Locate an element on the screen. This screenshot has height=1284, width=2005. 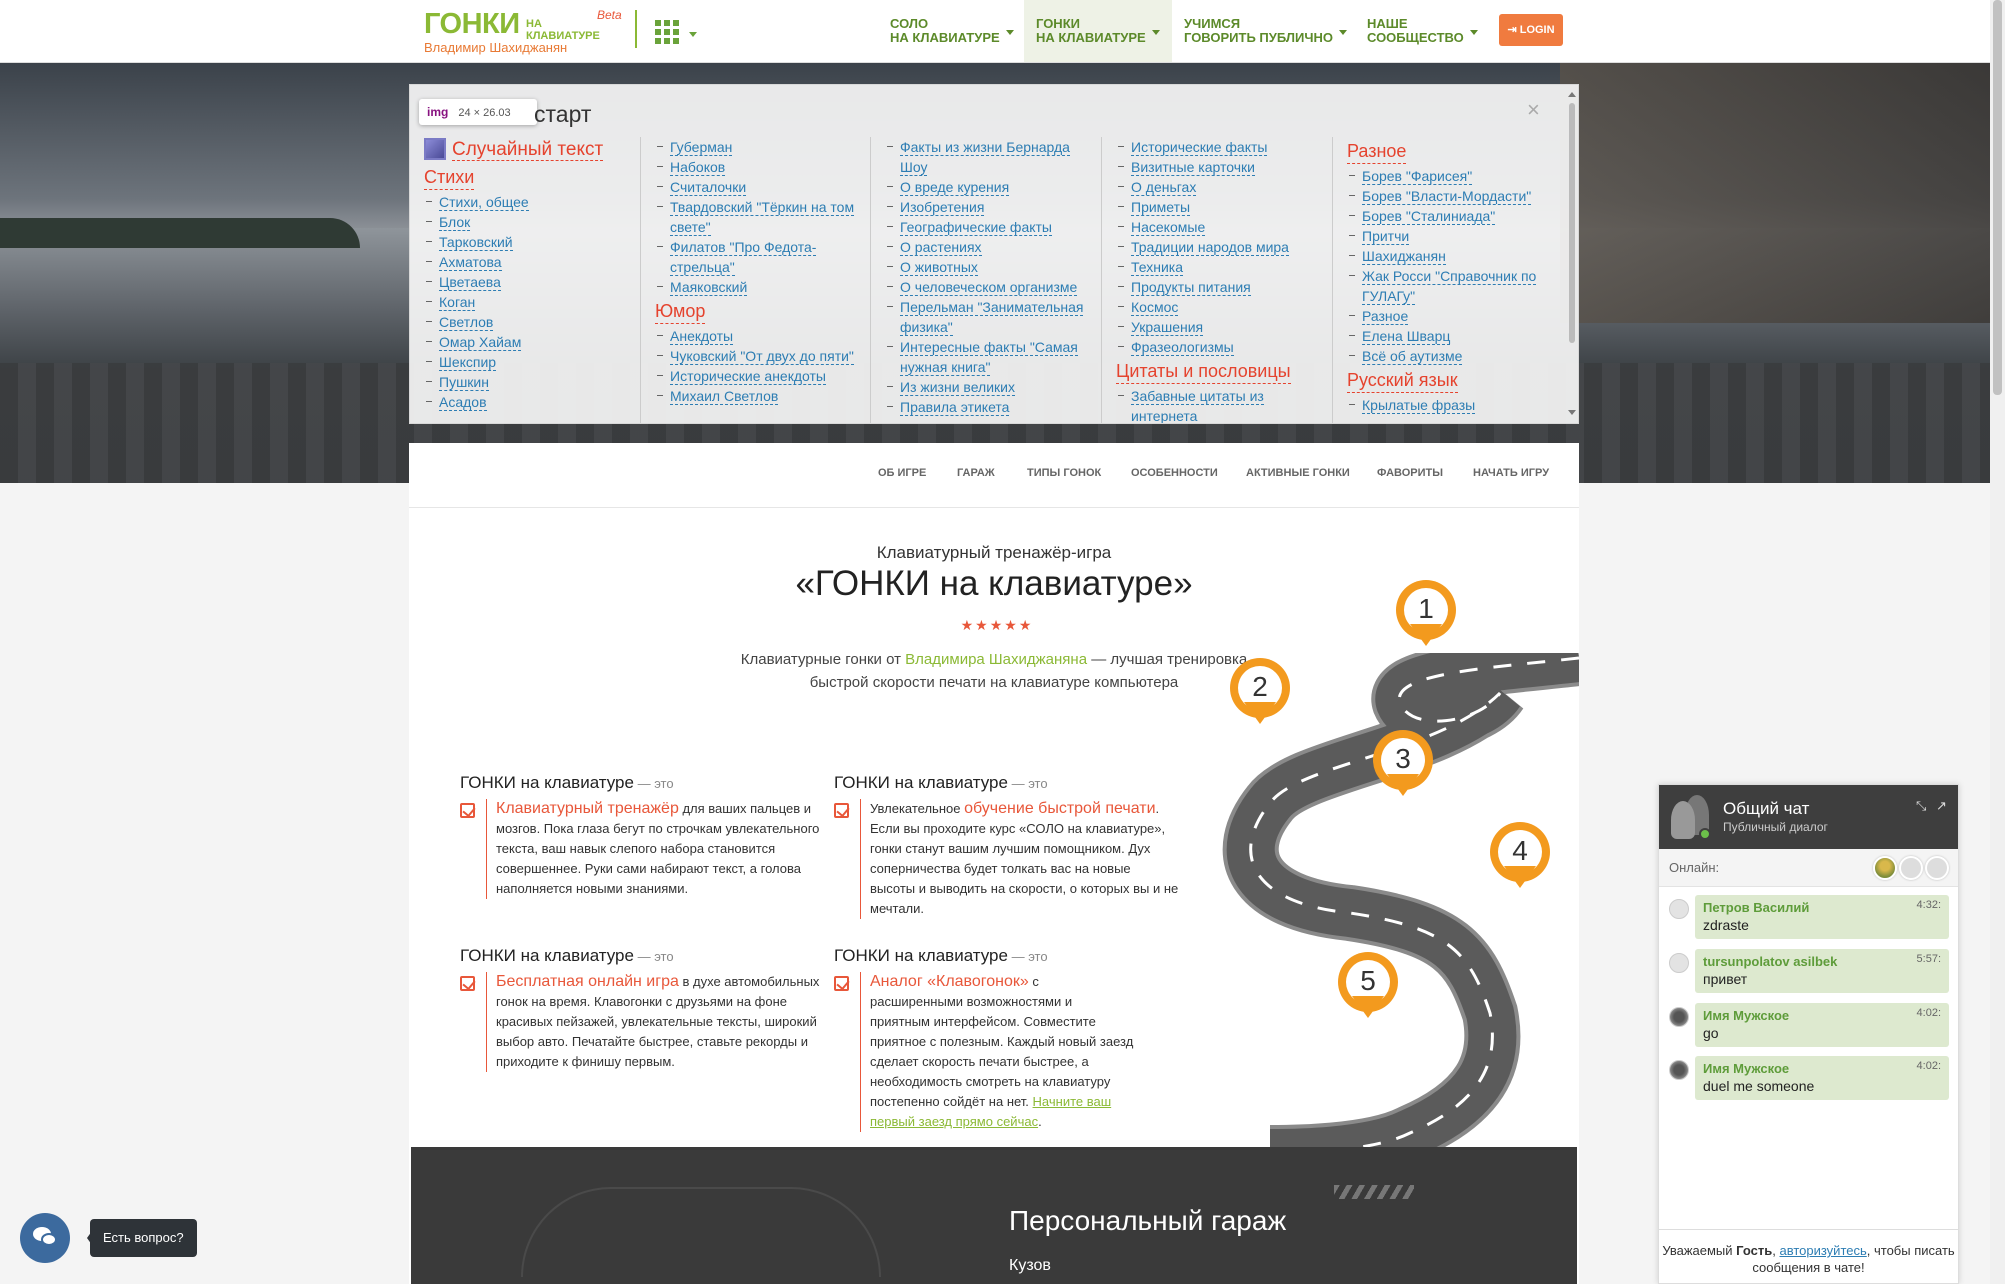
category-item: Техника is located at coordinates (1221, 267).